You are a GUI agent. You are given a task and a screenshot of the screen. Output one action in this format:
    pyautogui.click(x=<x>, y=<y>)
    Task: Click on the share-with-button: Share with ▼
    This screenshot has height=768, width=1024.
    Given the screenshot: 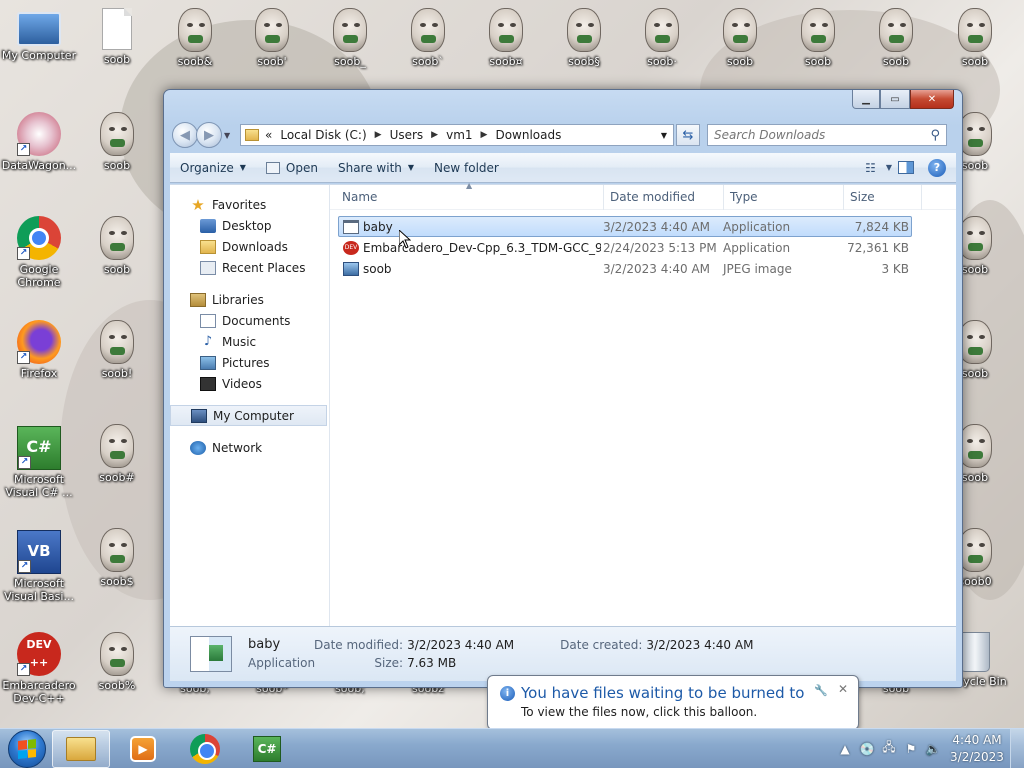 What is the action you would take?
    pyautogui.click(x=376, y=168)
    